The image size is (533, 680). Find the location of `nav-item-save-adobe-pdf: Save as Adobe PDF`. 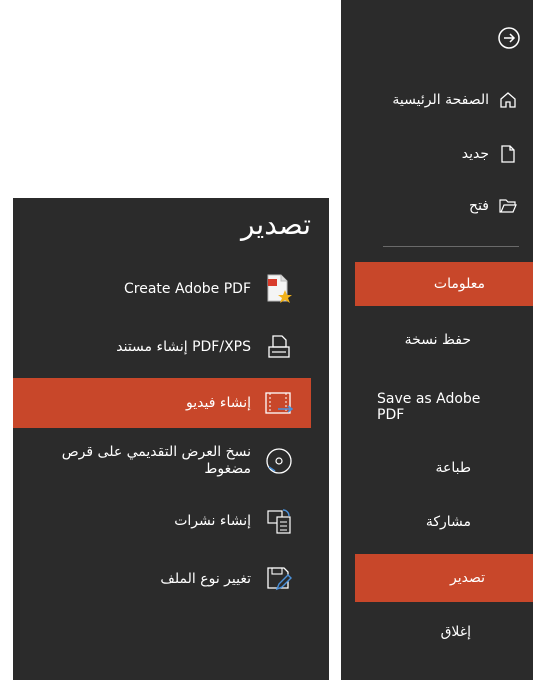

nav-item-save-adobe-pdf: Save as Adobe PDF is located at coordinates (416, 407).